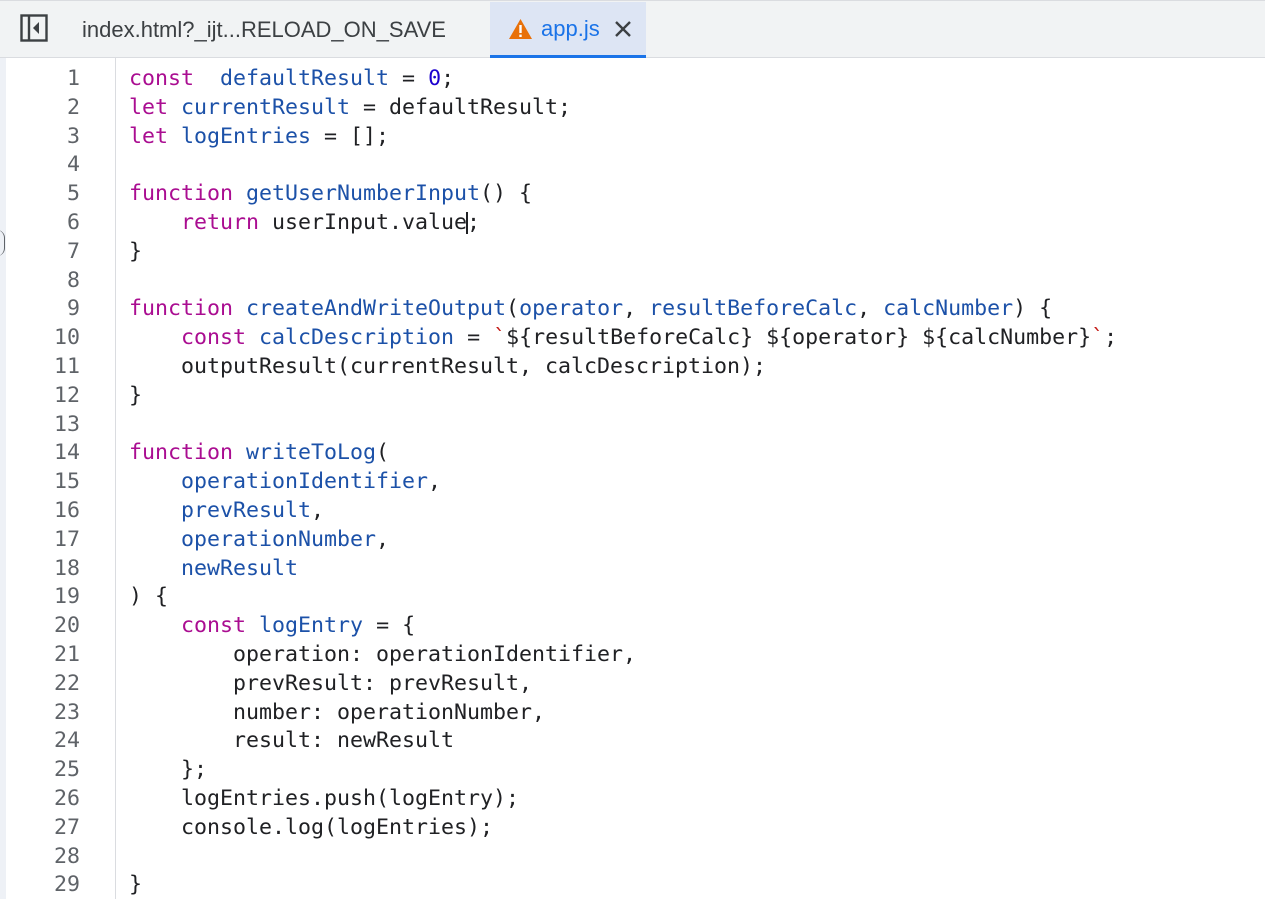 The width and height of the screenshot is (1265, 899). I want to click on sidebar-toggle-button, so click(34, 30).